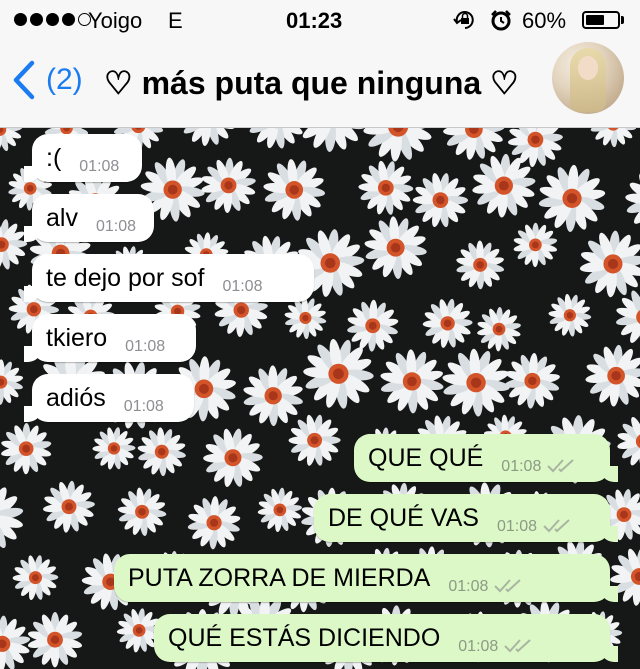 Image resolution: width=640 pixels, height=669 pixels. What do you see at coordinates (311, 83) in the screenshot?
I see `chat-title: ♡ más puta que ninguna ♡` at bounding box center [311, 83].